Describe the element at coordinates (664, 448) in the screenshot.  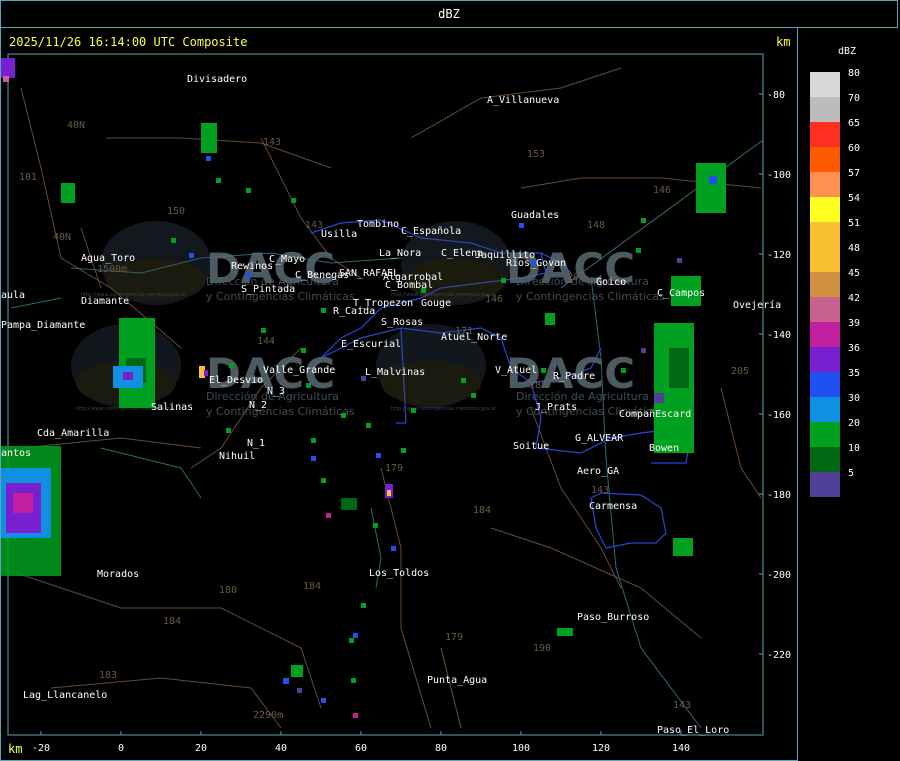
I see `place-label-40: Bowen` at that location.